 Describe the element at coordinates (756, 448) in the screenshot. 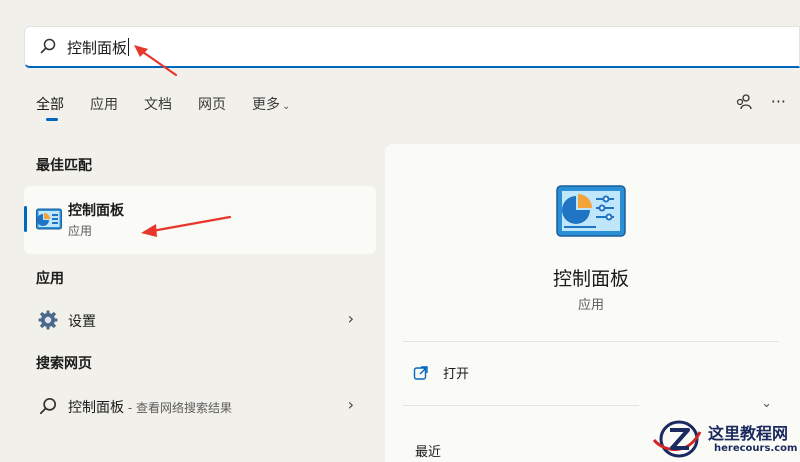

I see `watermark-url: herecours.com` at that location.